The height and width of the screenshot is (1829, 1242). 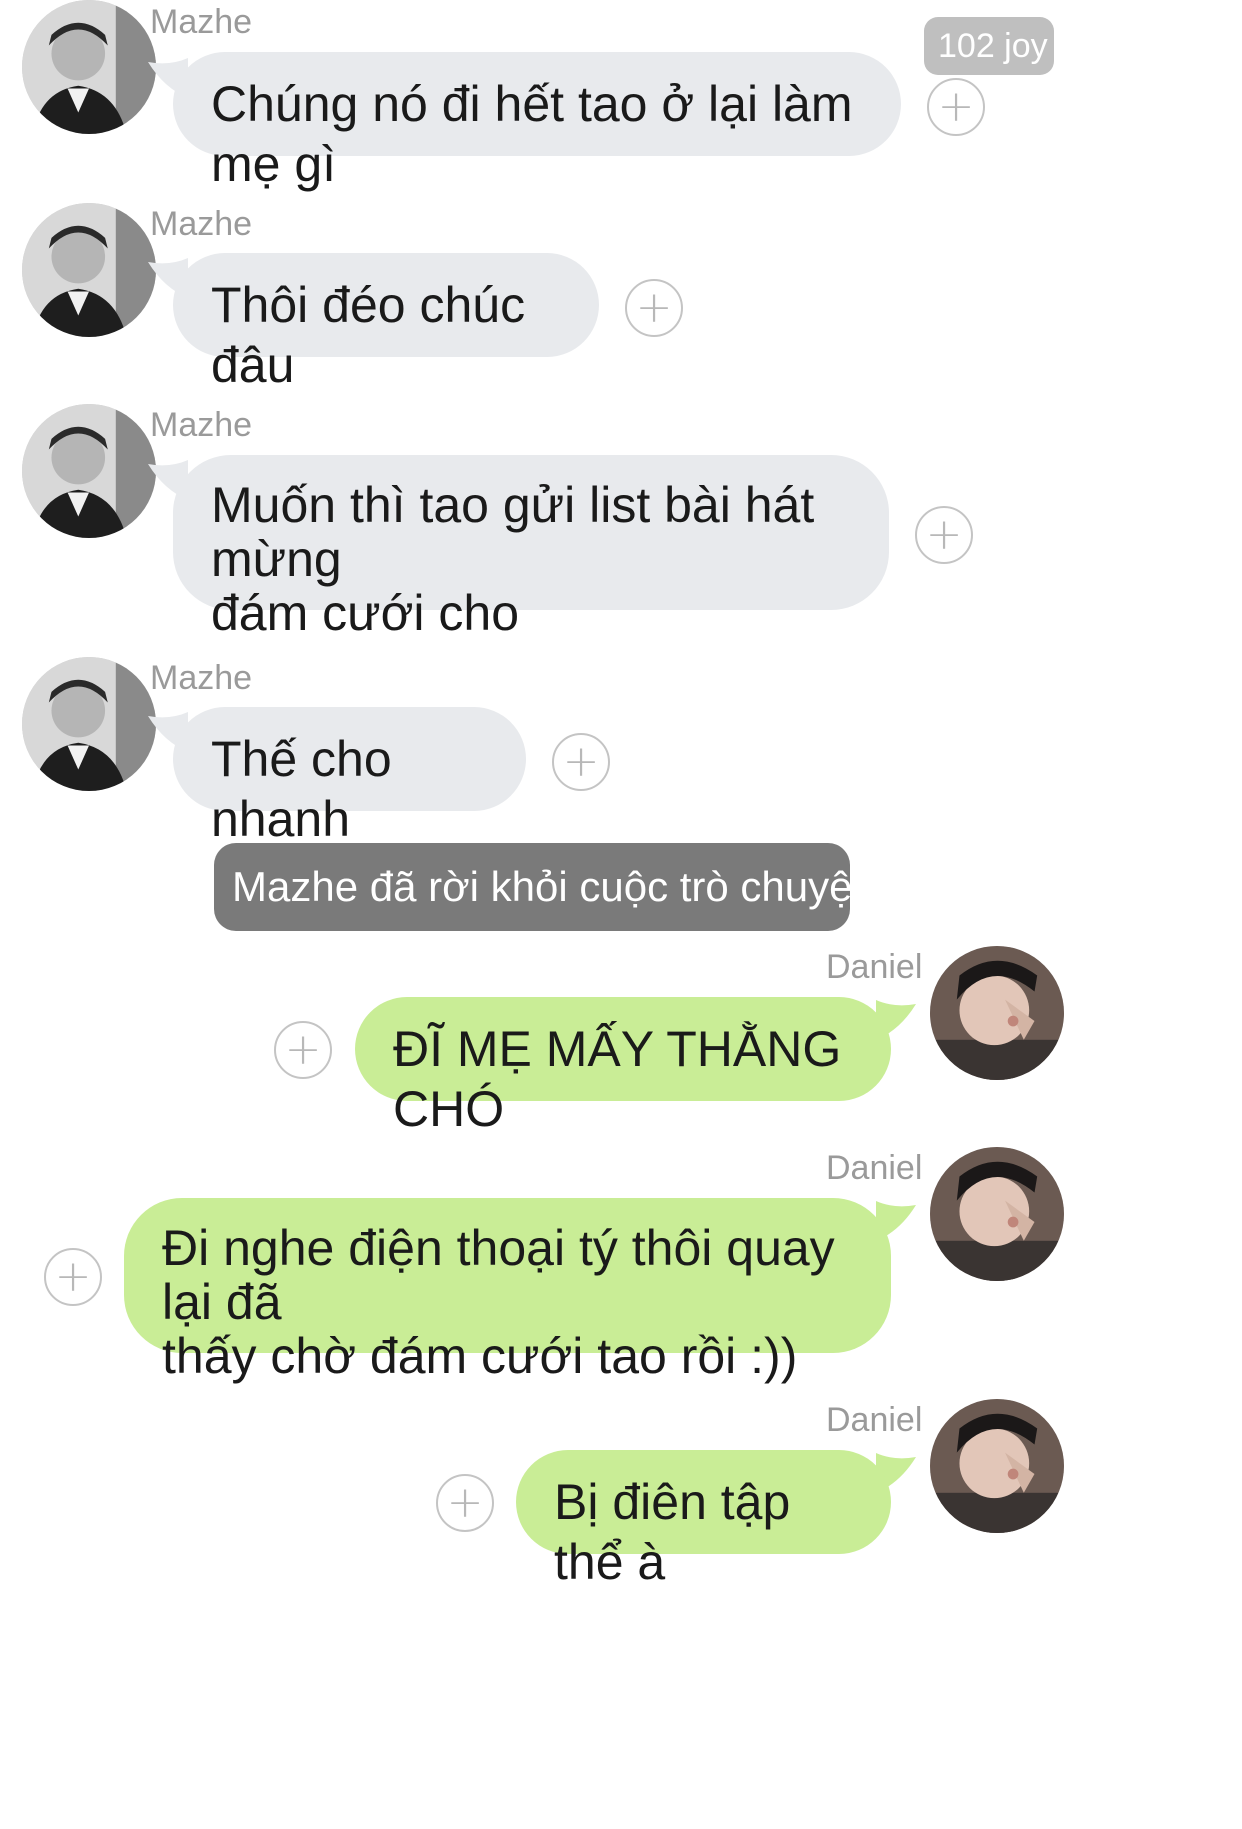 I want to click on message-bubble: Thế cho nhanh, so click(x=349, y=777).